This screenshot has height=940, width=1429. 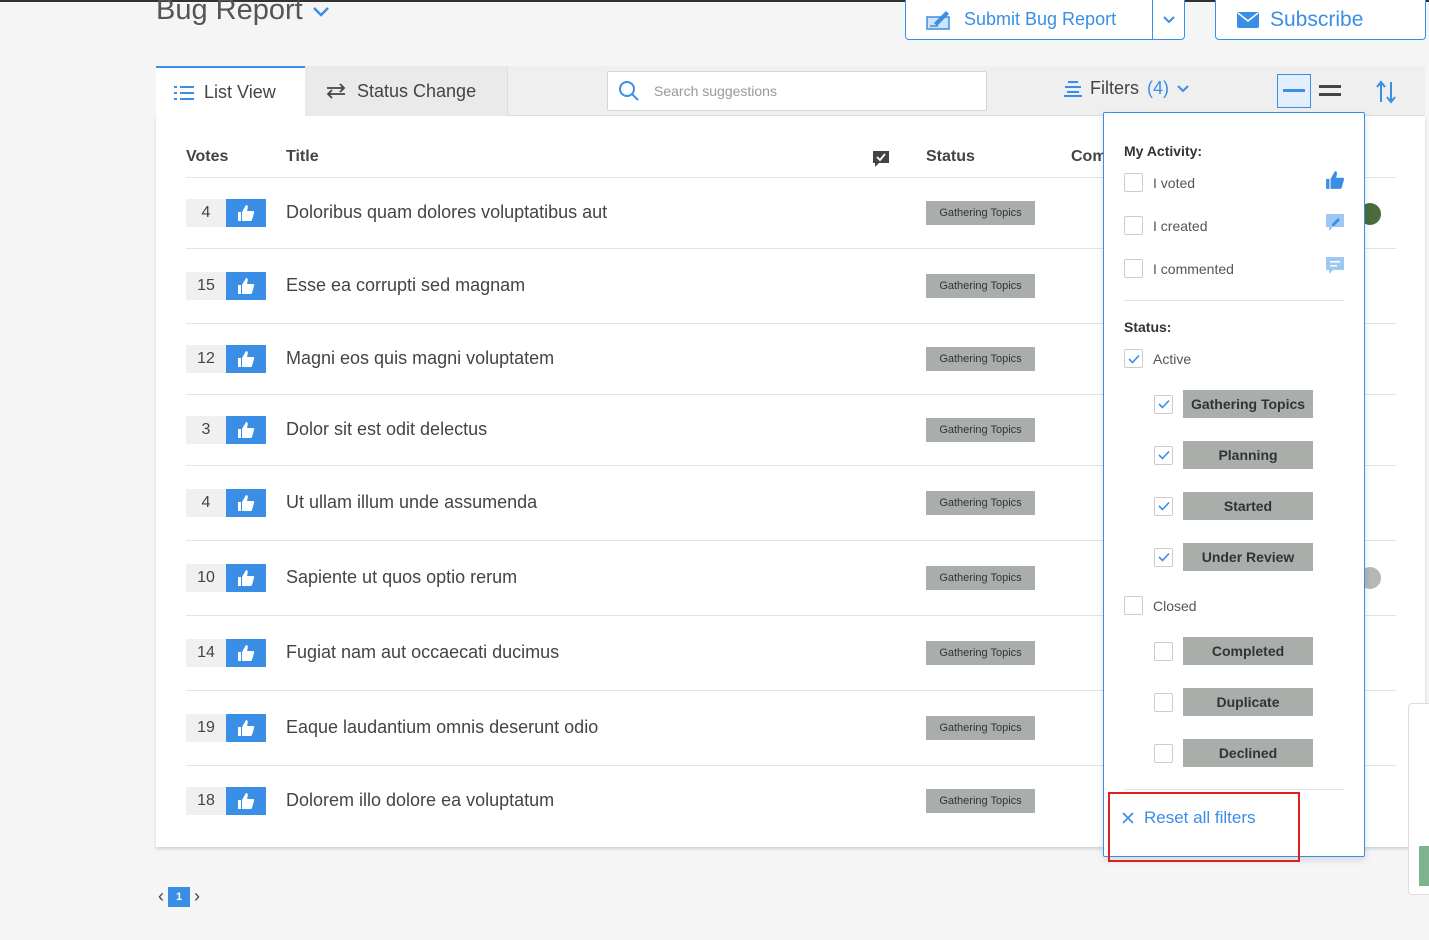 I want to click on edit-form-icon, so click(x=938, y=20).